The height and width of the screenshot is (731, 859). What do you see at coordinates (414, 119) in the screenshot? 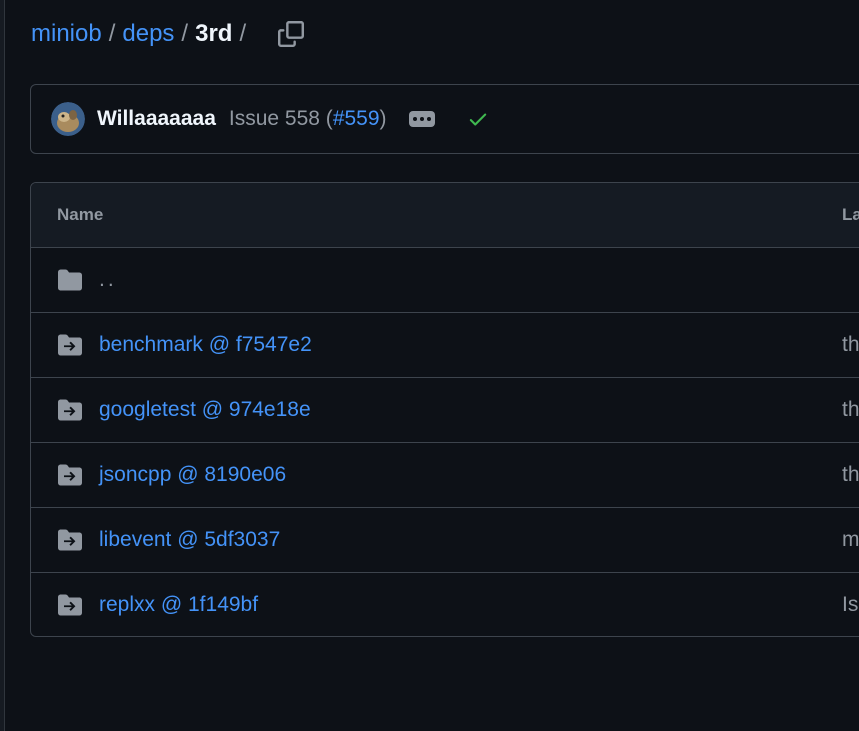
I see `kebab-horizontal-icon` at bounding box center [414, 119].